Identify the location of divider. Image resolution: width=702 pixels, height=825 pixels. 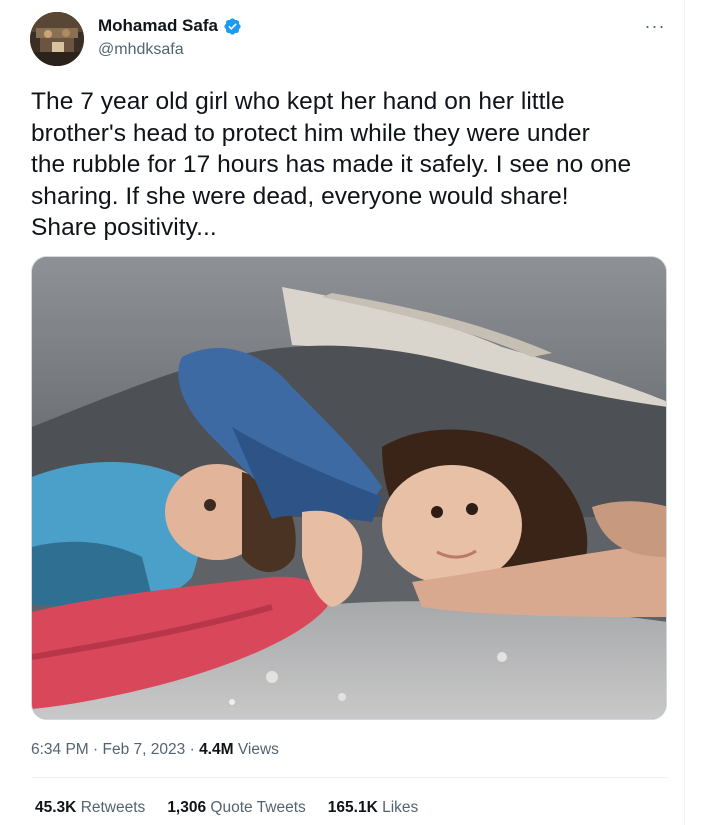
(349, 777).